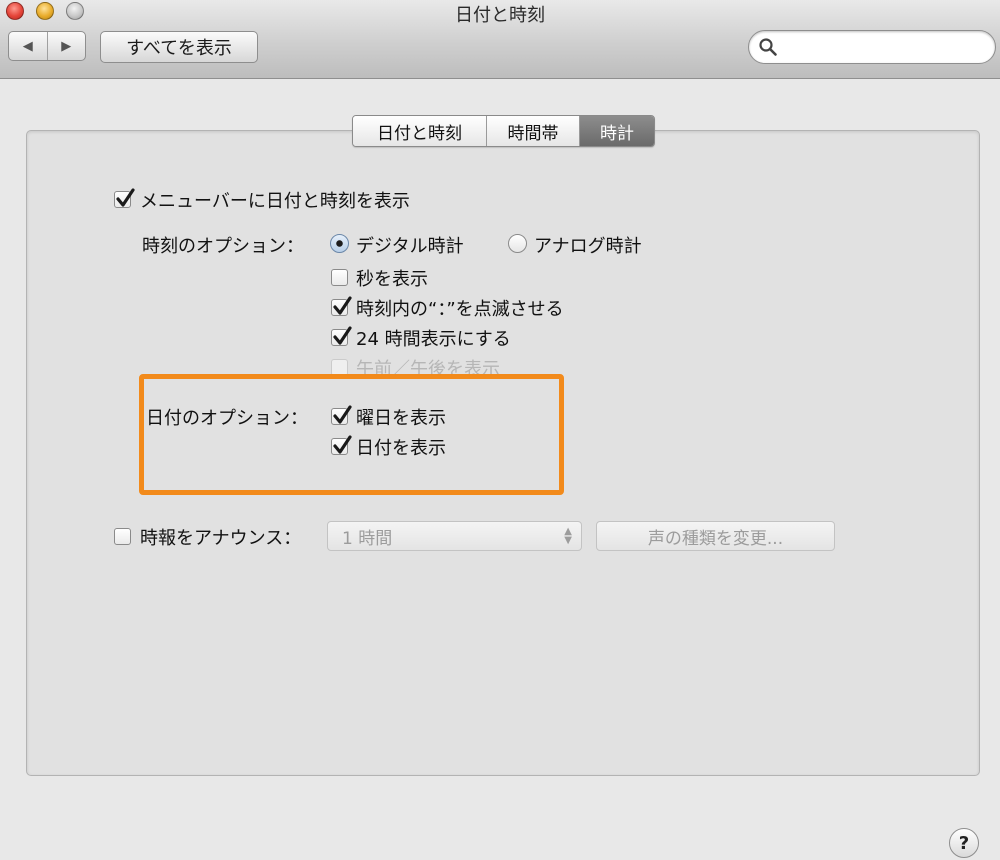 The width and height of the screenshot is (1000, 860). What do you see at coordinates (454, 536) in the screenshot?
I see `announce-interval-popup: 1 時間 ▲ ▼` at bounding box center [454, 536].